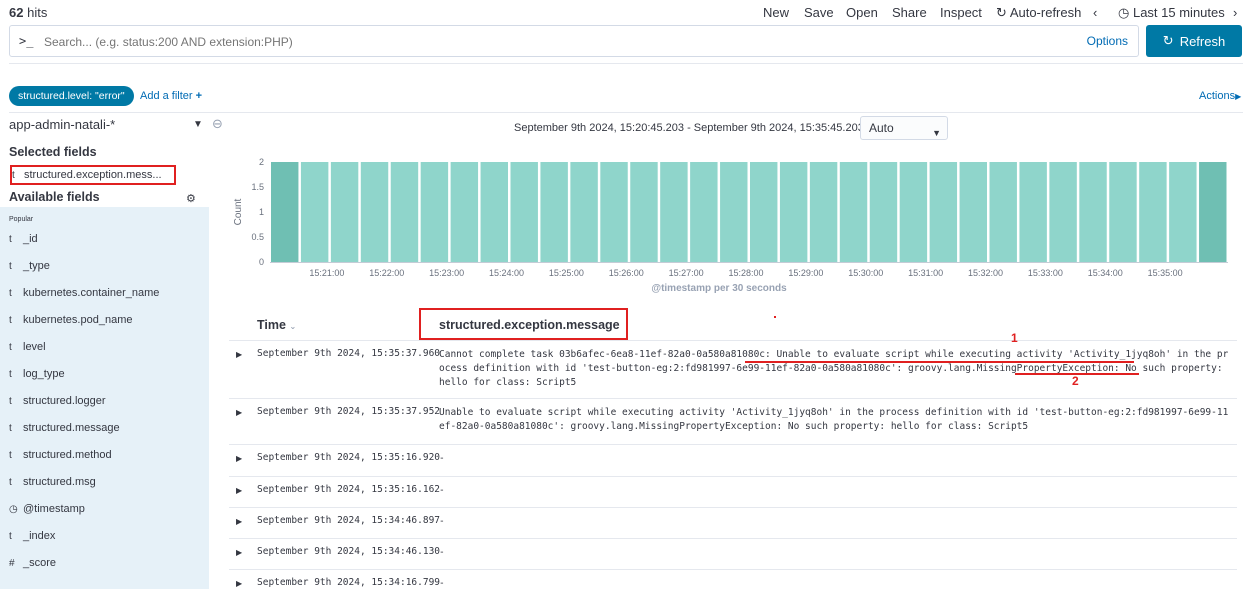 The height and width of the screenshot is (591, 1250). What do you see at coordinates (1014, 338) in the screenshot?
I see `annotation-number-1: 1` at bounding box center [1014, 338].